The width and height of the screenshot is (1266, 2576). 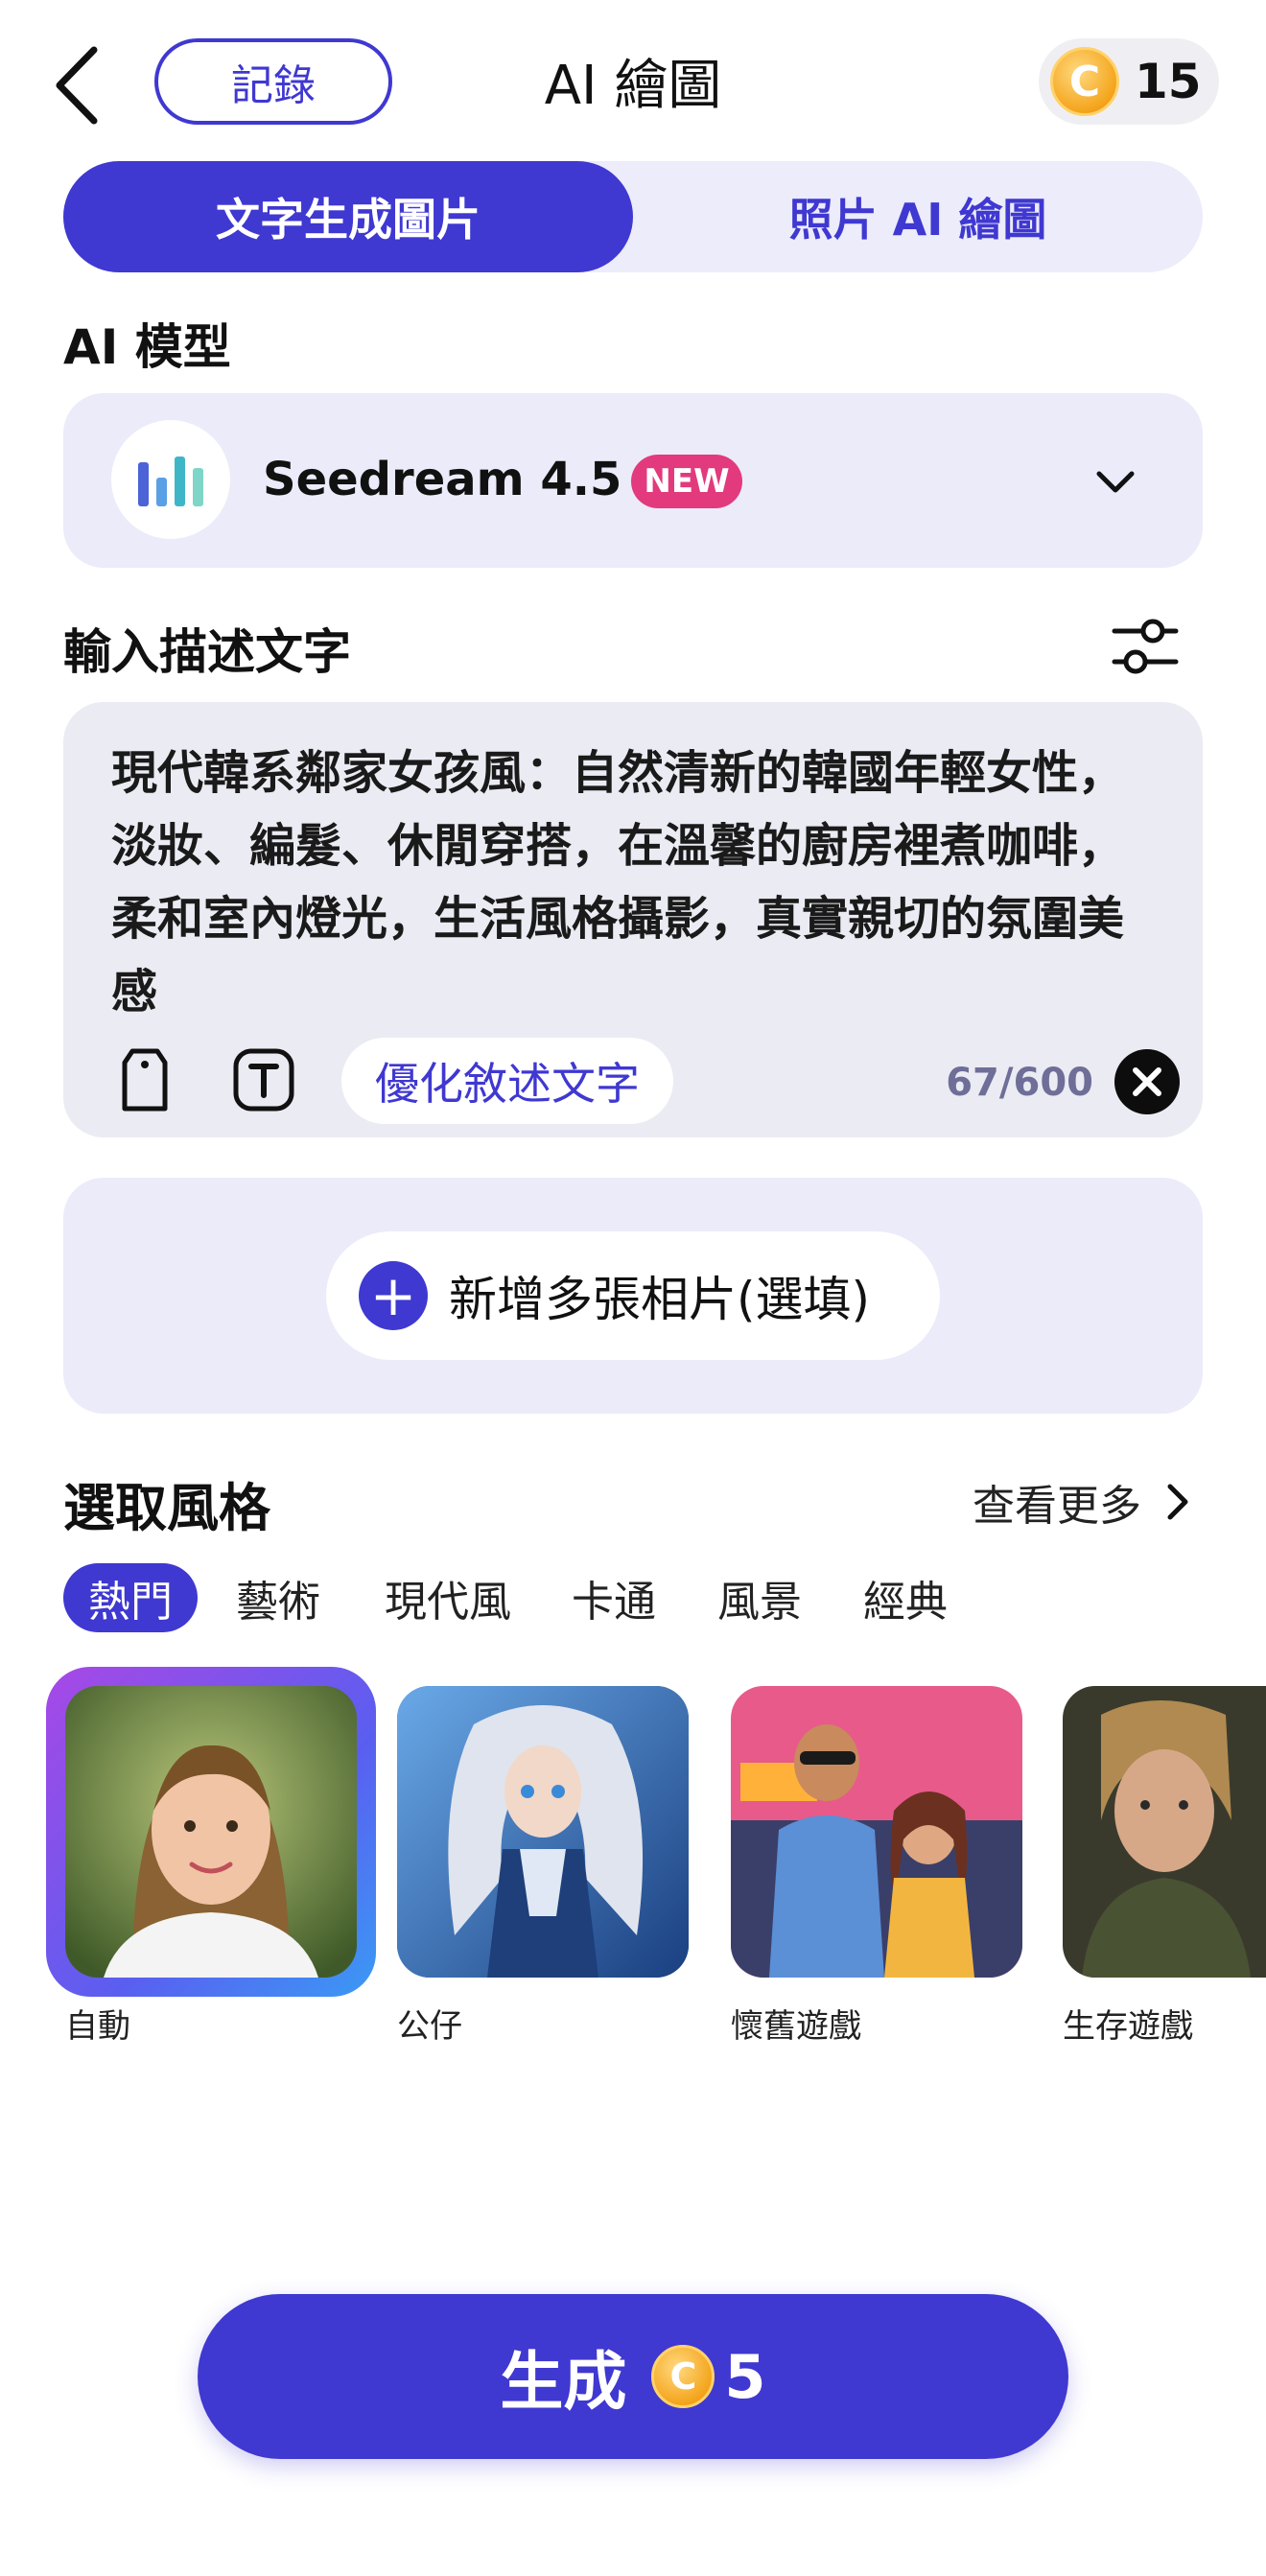 I want to click on style-thumb-figure, so click(x=543, y=1832).